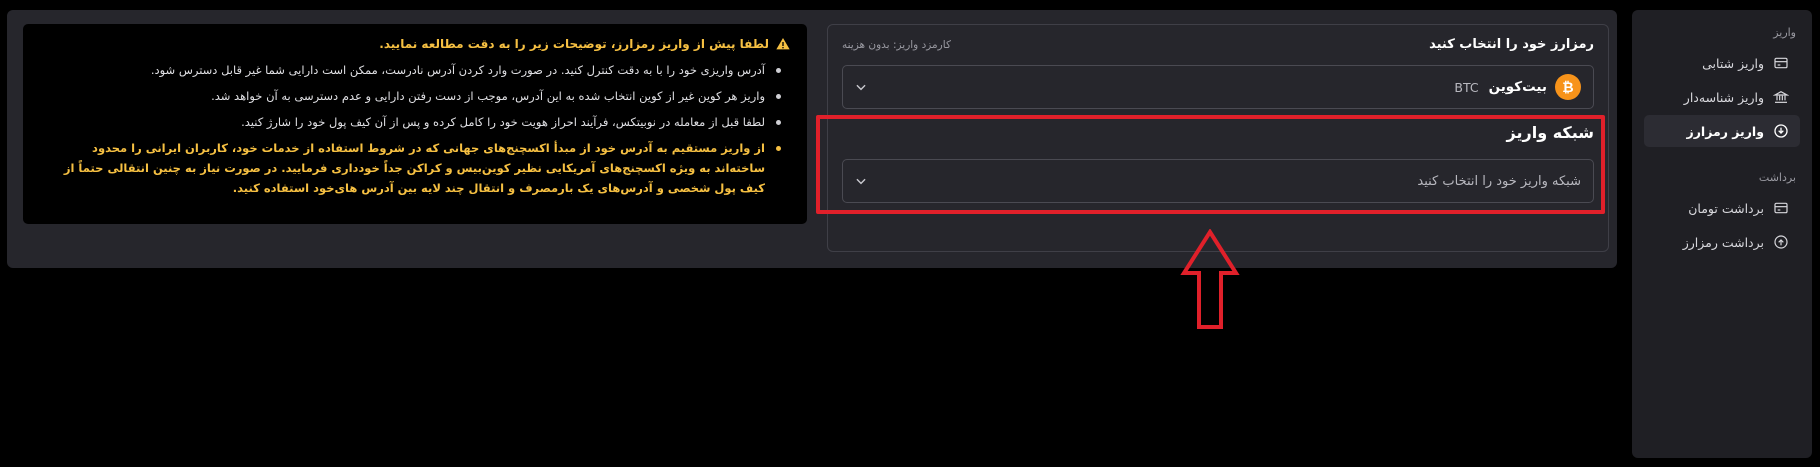 The image size is (1820, 467). I want to click on network-select: شبکه واریز خود را انتخاب کنید, so click(1218, 181).